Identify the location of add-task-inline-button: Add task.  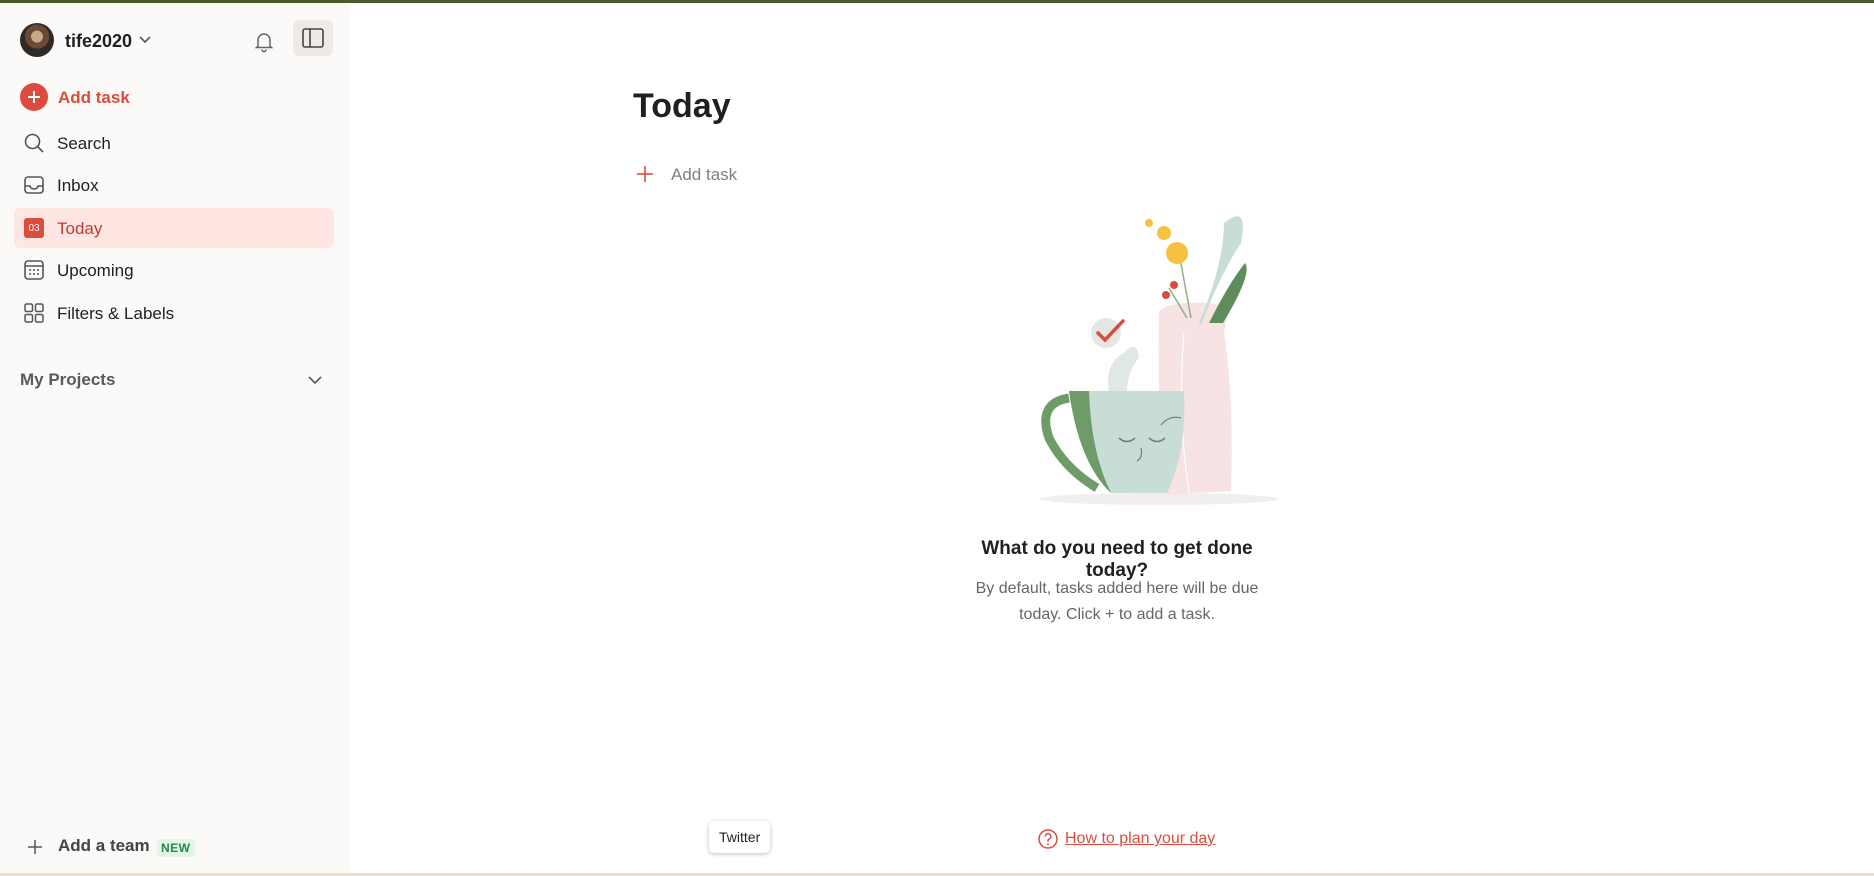
(735, 175).